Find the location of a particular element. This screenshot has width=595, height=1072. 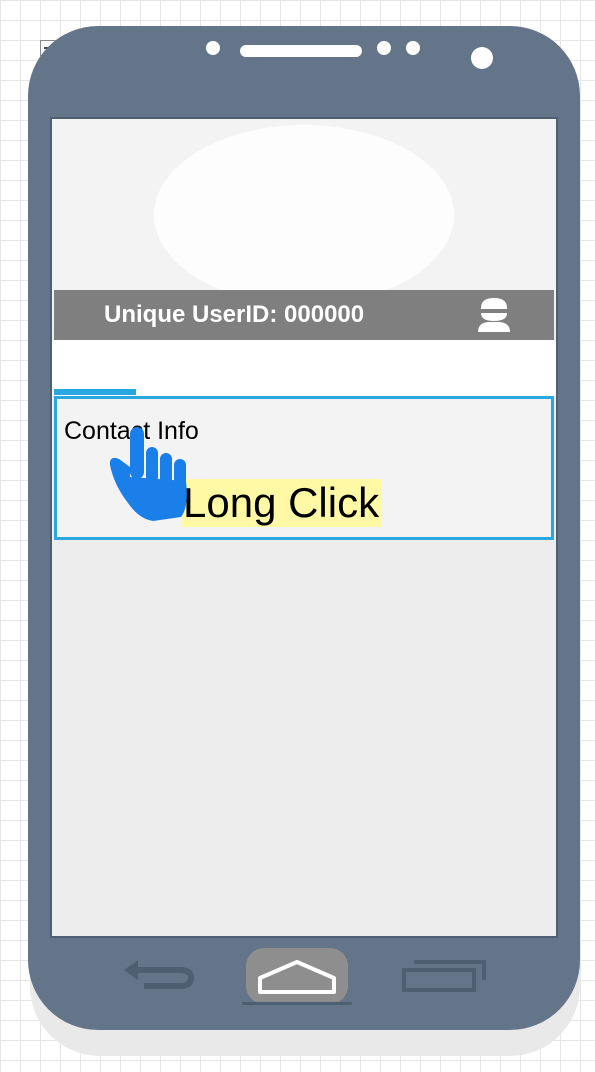

home-button-underline is located at coordinates (297, 1003).